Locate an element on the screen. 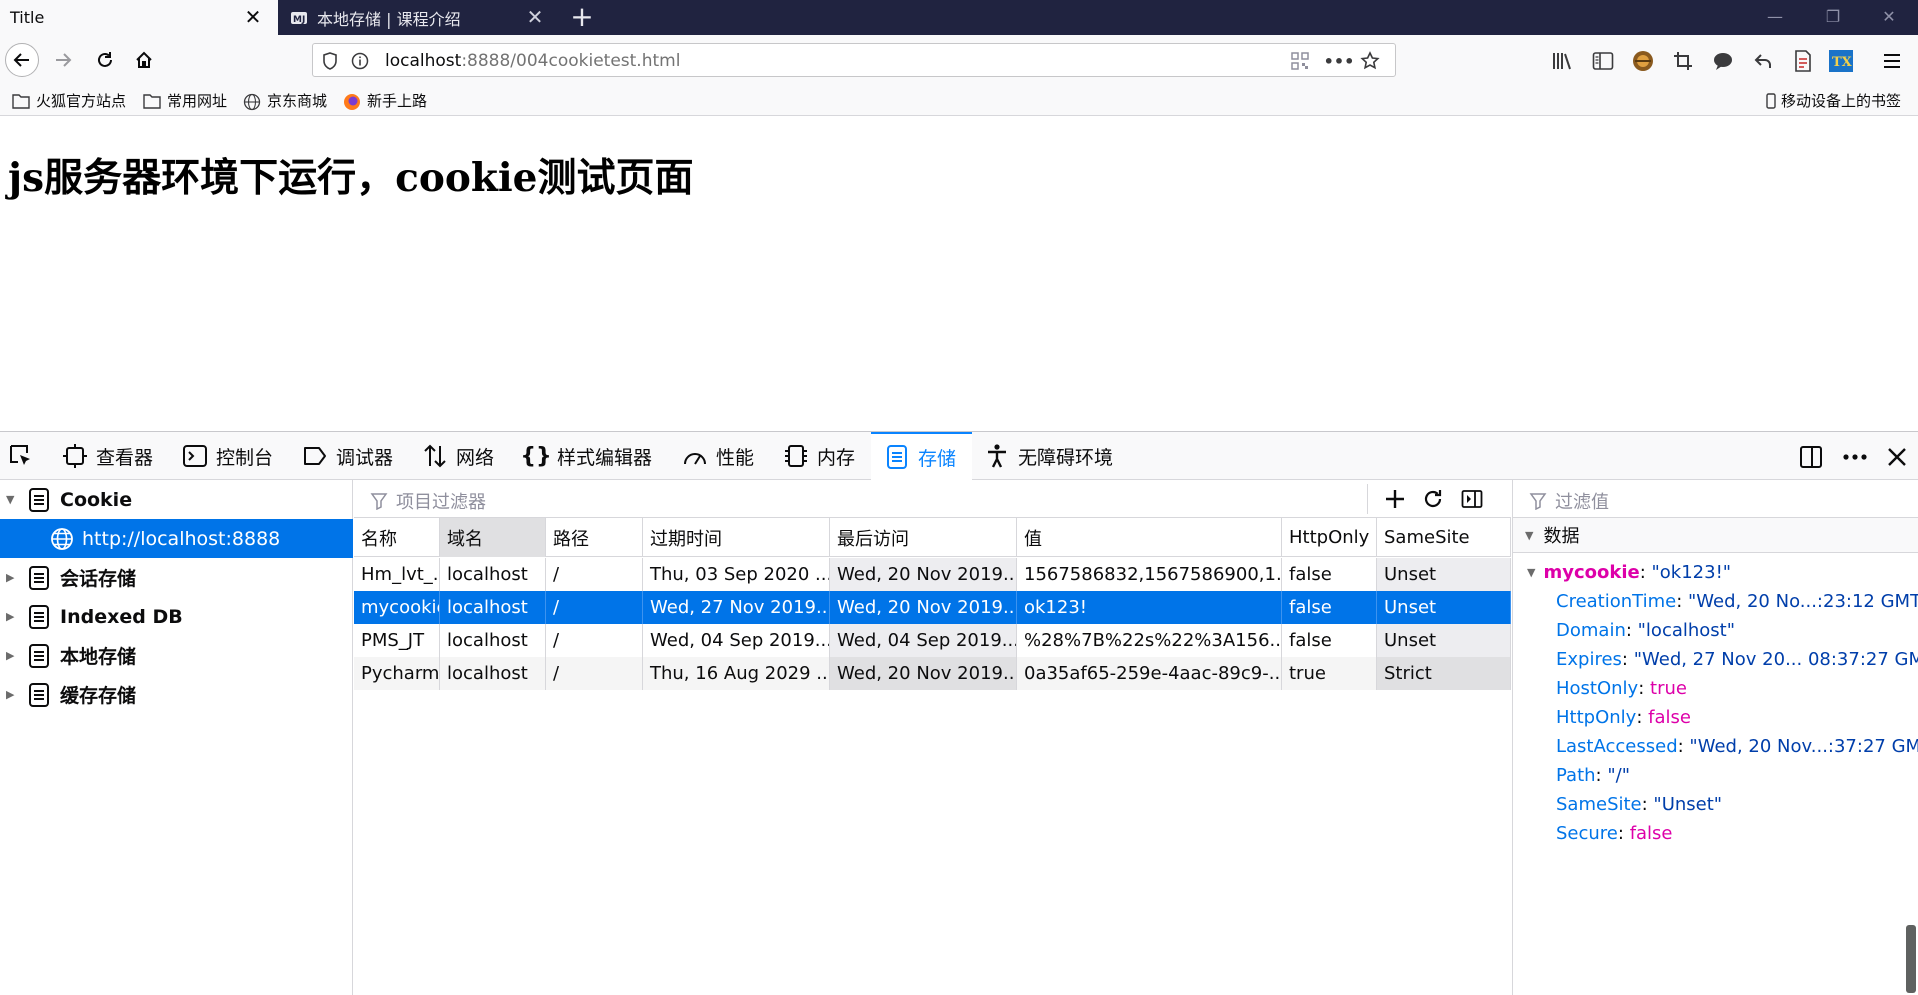 The width and height of the screenshot is (1918, 995). page-actions-icon: ••• is located at coordinates (1339, 61).